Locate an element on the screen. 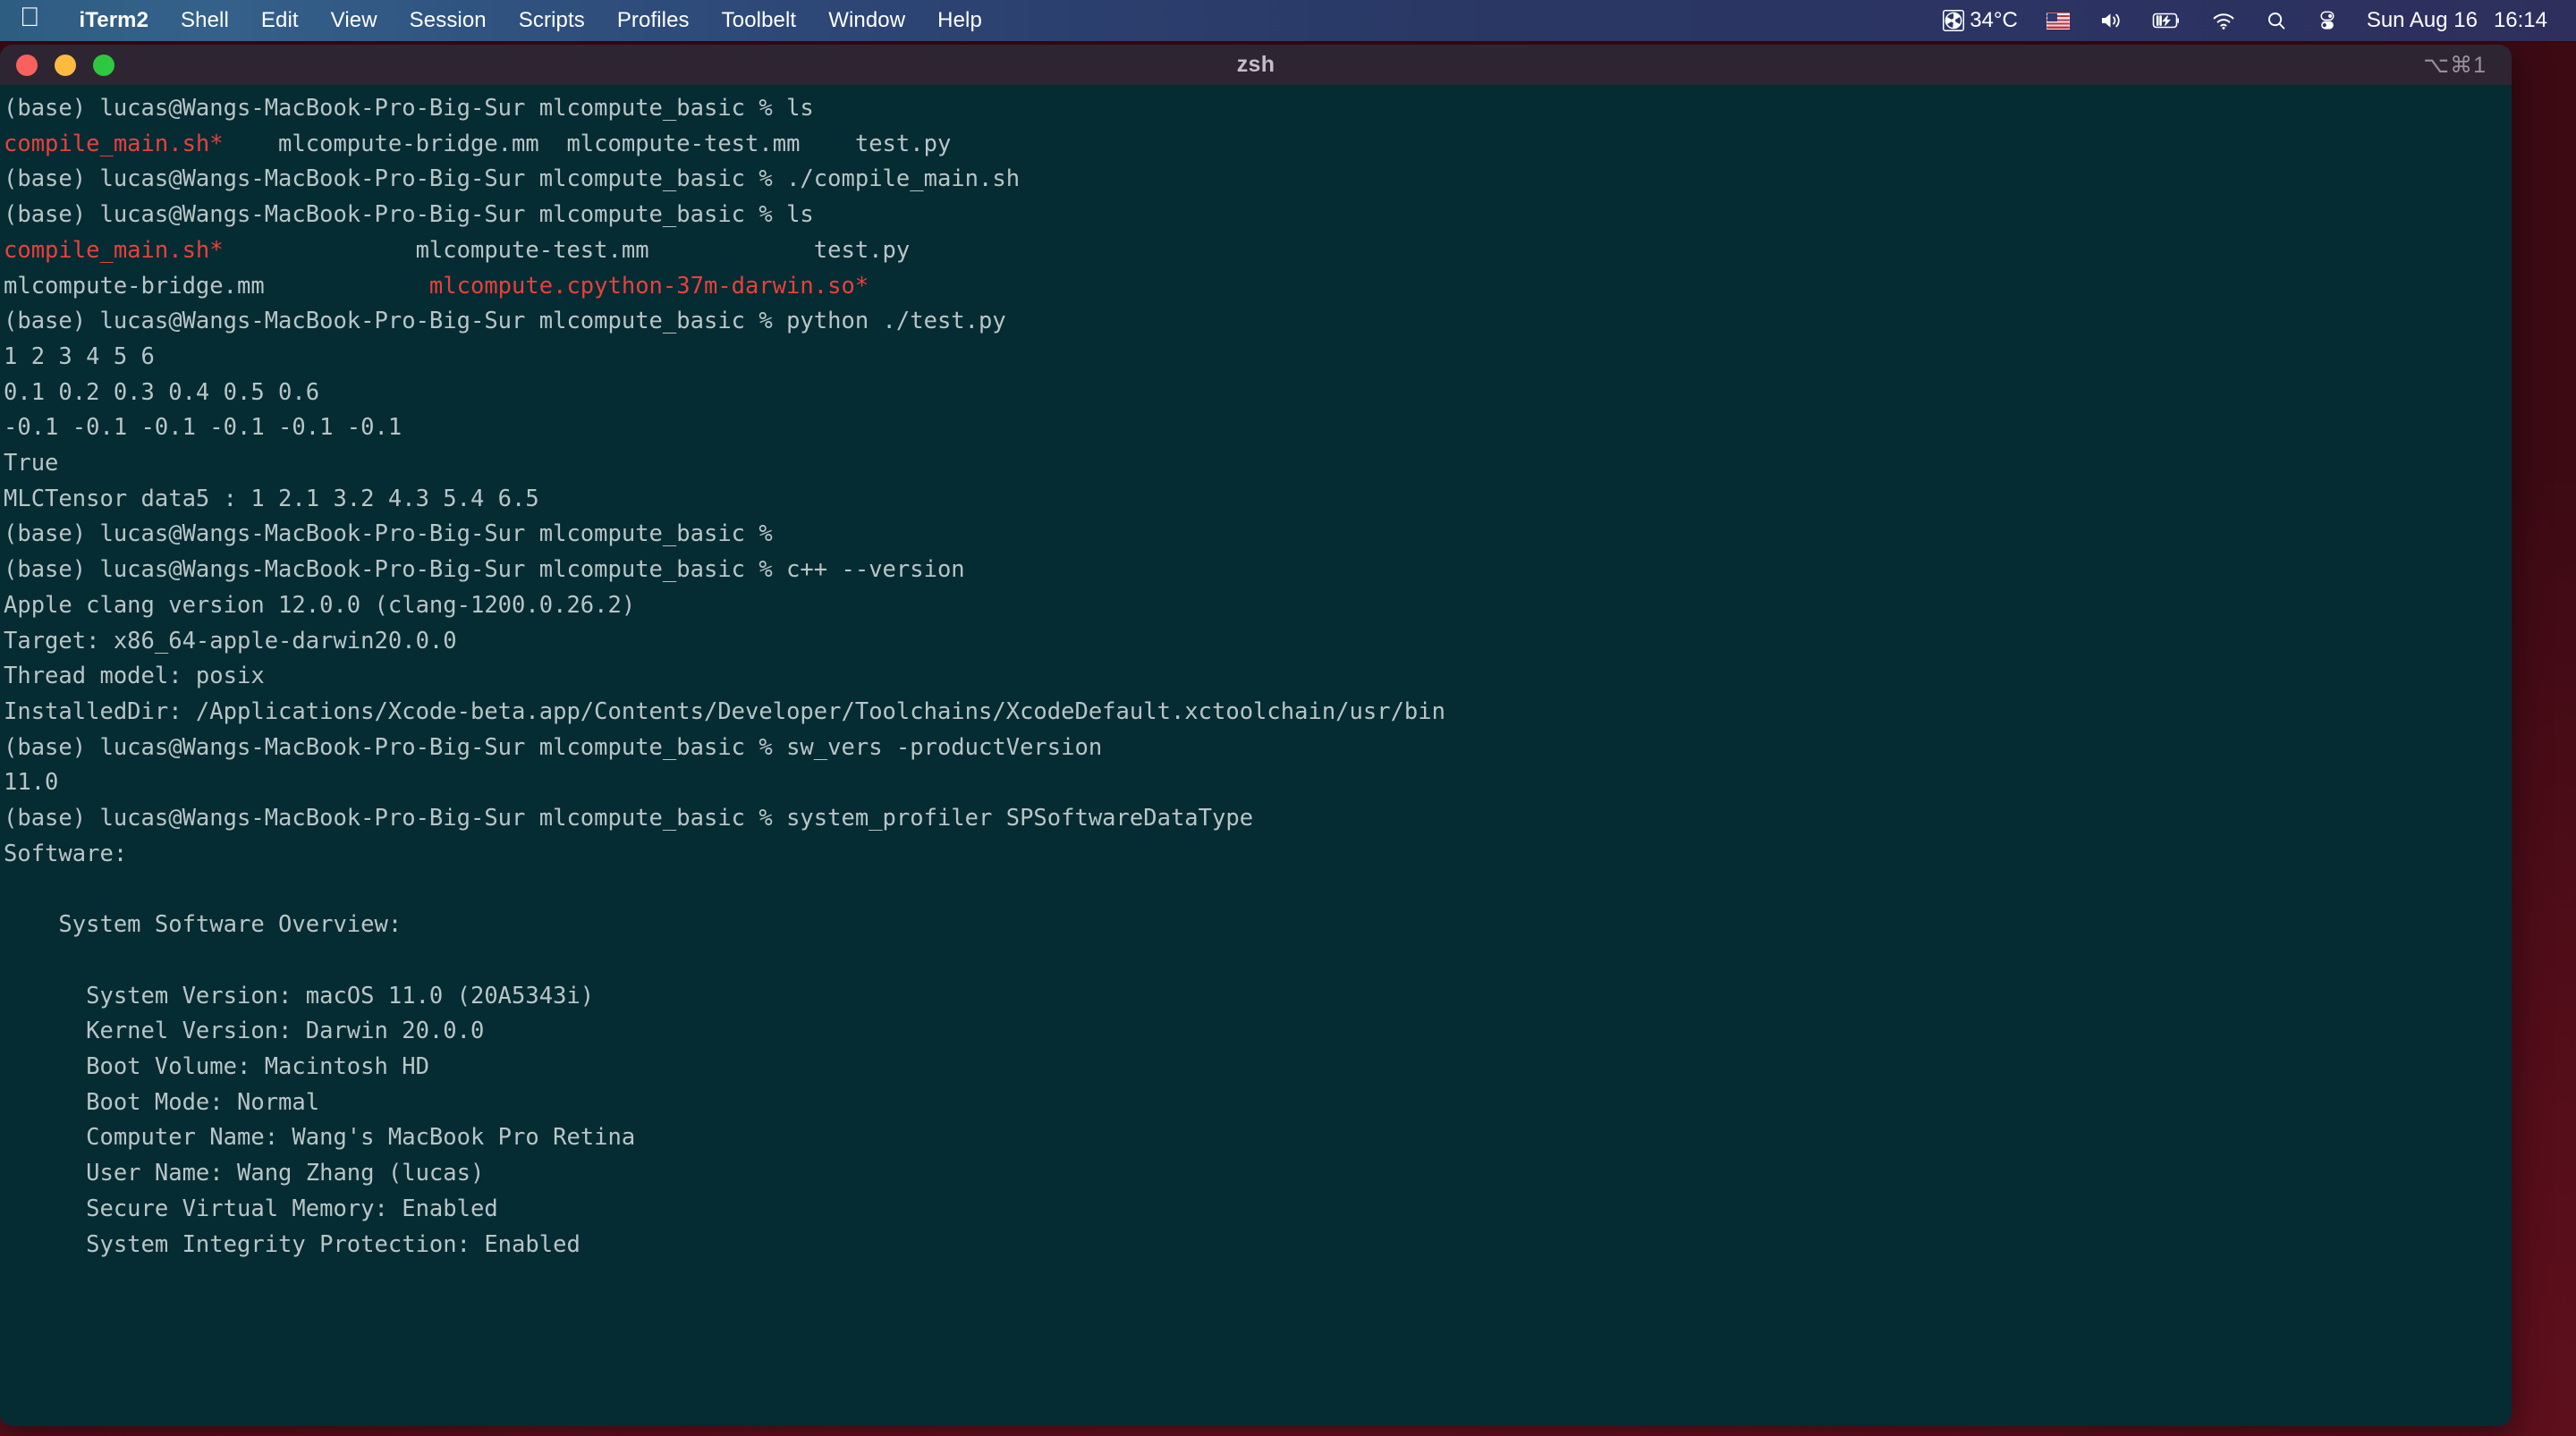  us-flag-input-icon is located at coordinates (2058, 21).